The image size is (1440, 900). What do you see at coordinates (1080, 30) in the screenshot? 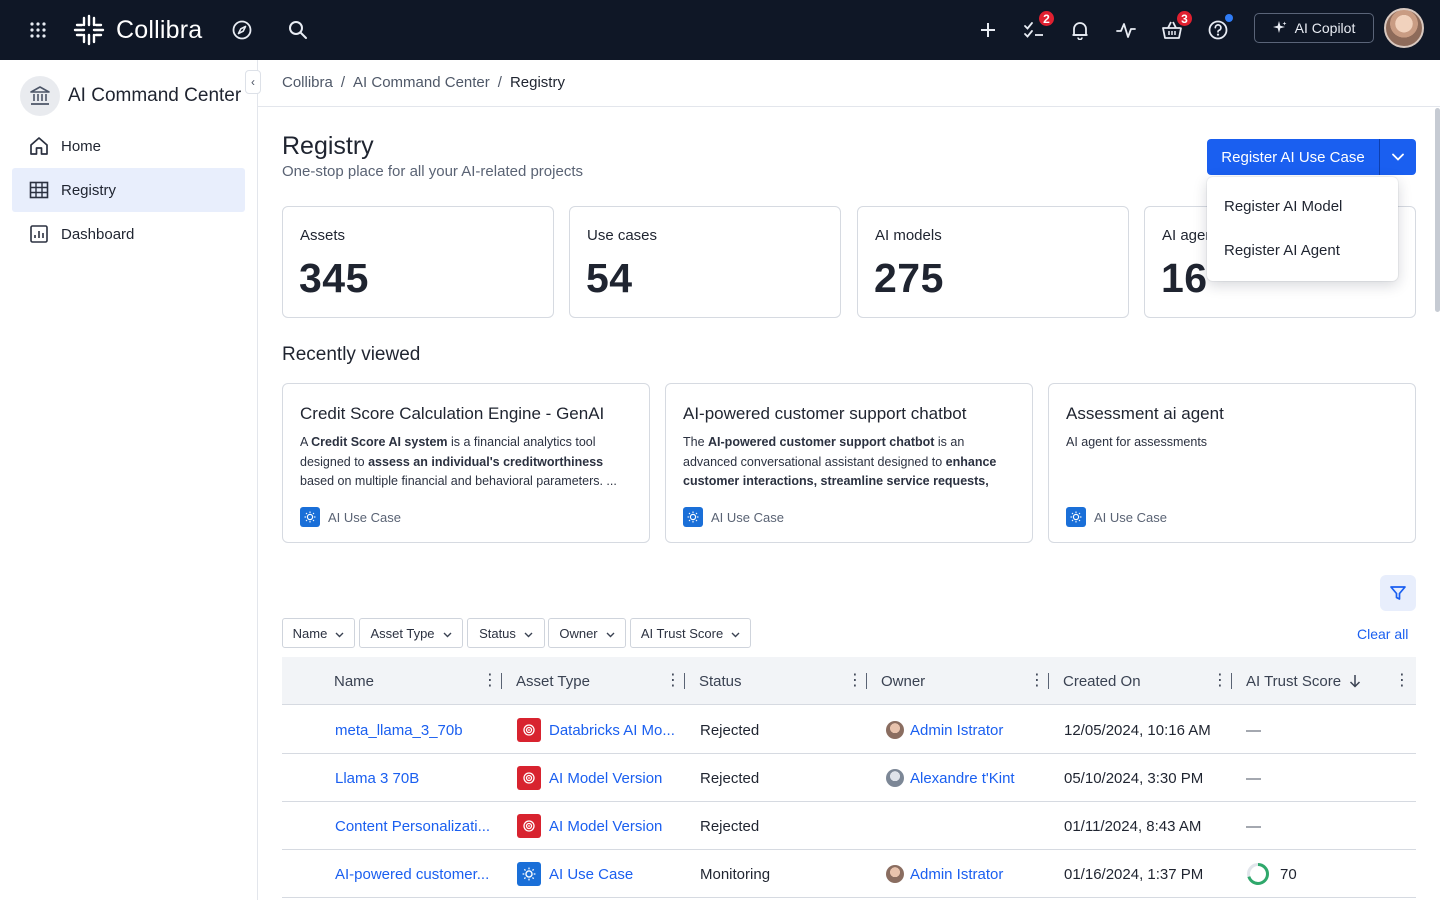
I see `bell-icon` at bounding box center [1080, 30].